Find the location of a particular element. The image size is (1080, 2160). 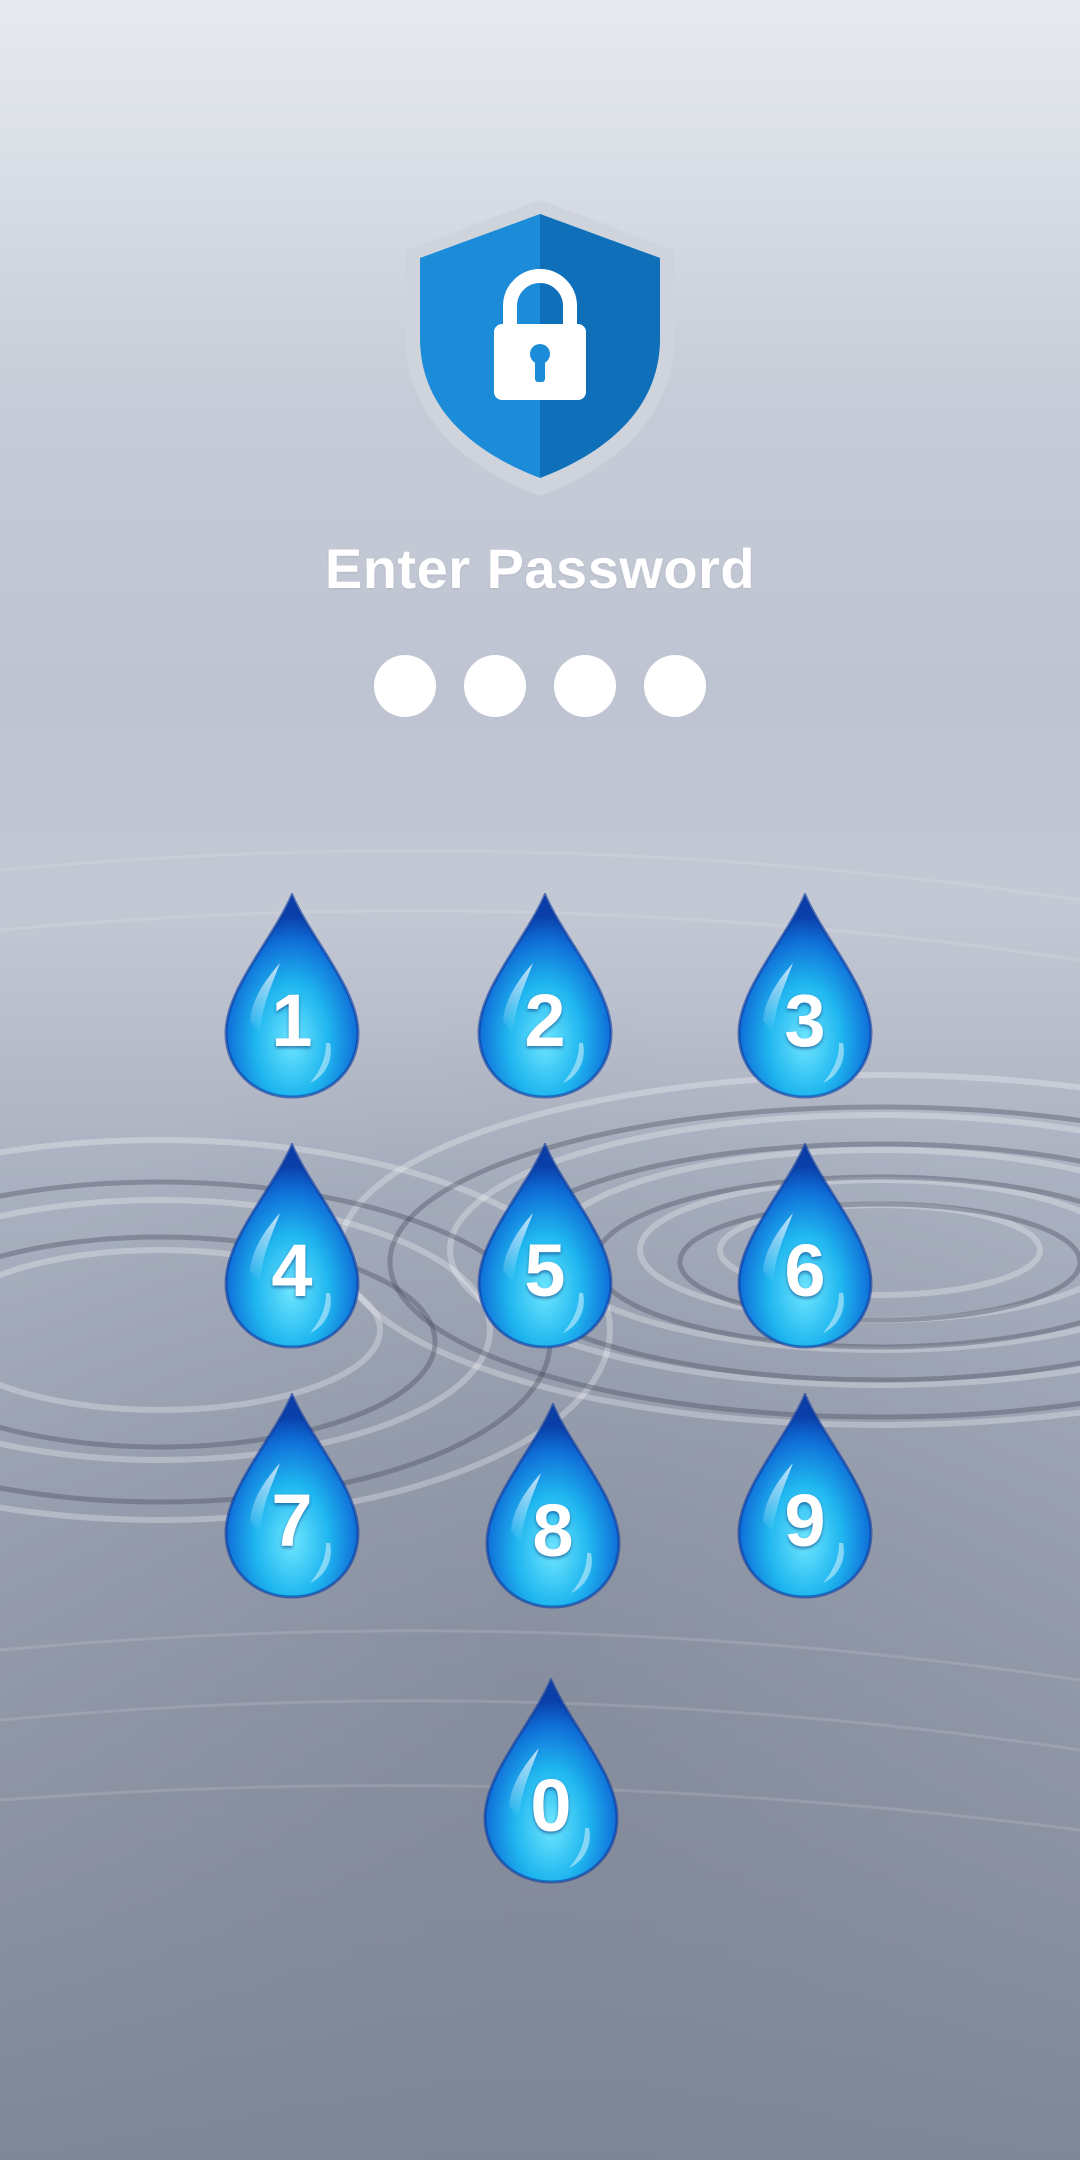

keypad-button-3: 3 is located at coordinates (805, 996).